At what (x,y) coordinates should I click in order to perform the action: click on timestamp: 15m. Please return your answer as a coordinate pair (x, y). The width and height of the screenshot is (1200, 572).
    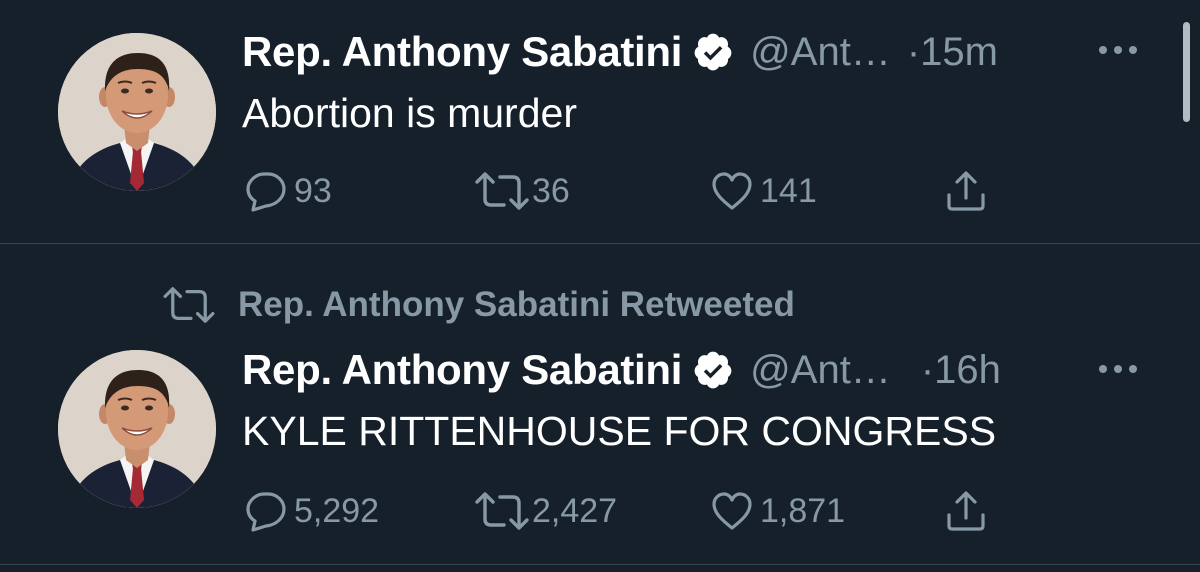
    Looking at the image, I should click on (959, 52).